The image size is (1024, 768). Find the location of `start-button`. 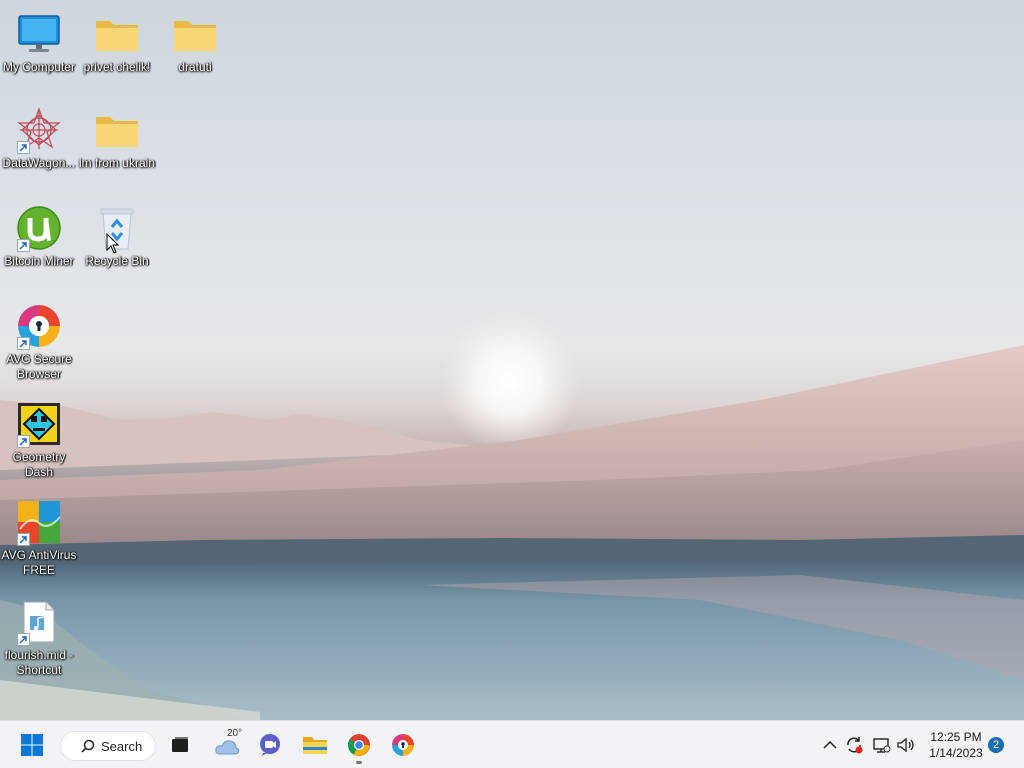

start-button is located at coordinates (32, 745).